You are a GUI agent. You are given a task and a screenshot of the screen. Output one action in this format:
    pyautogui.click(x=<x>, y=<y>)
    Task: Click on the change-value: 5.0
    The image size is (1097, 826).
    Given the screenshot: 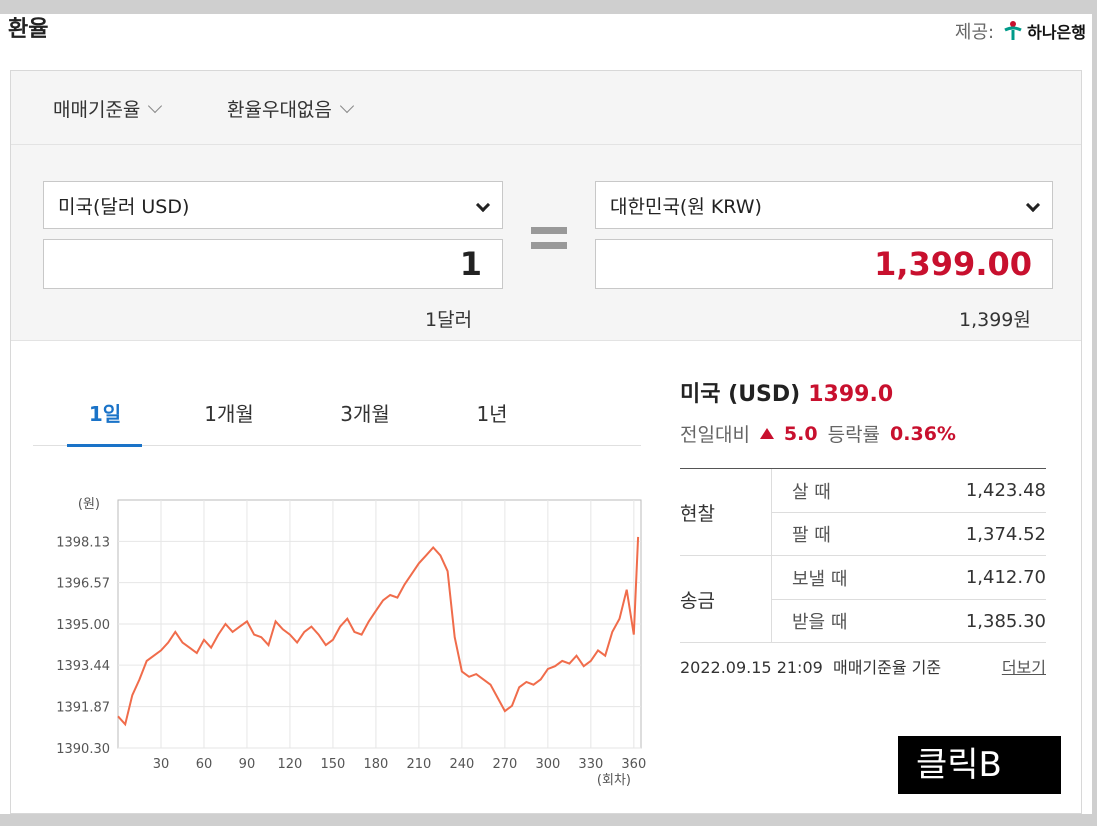 What is the action you would take?
    pyautogui.click(x=800, y=433)
    